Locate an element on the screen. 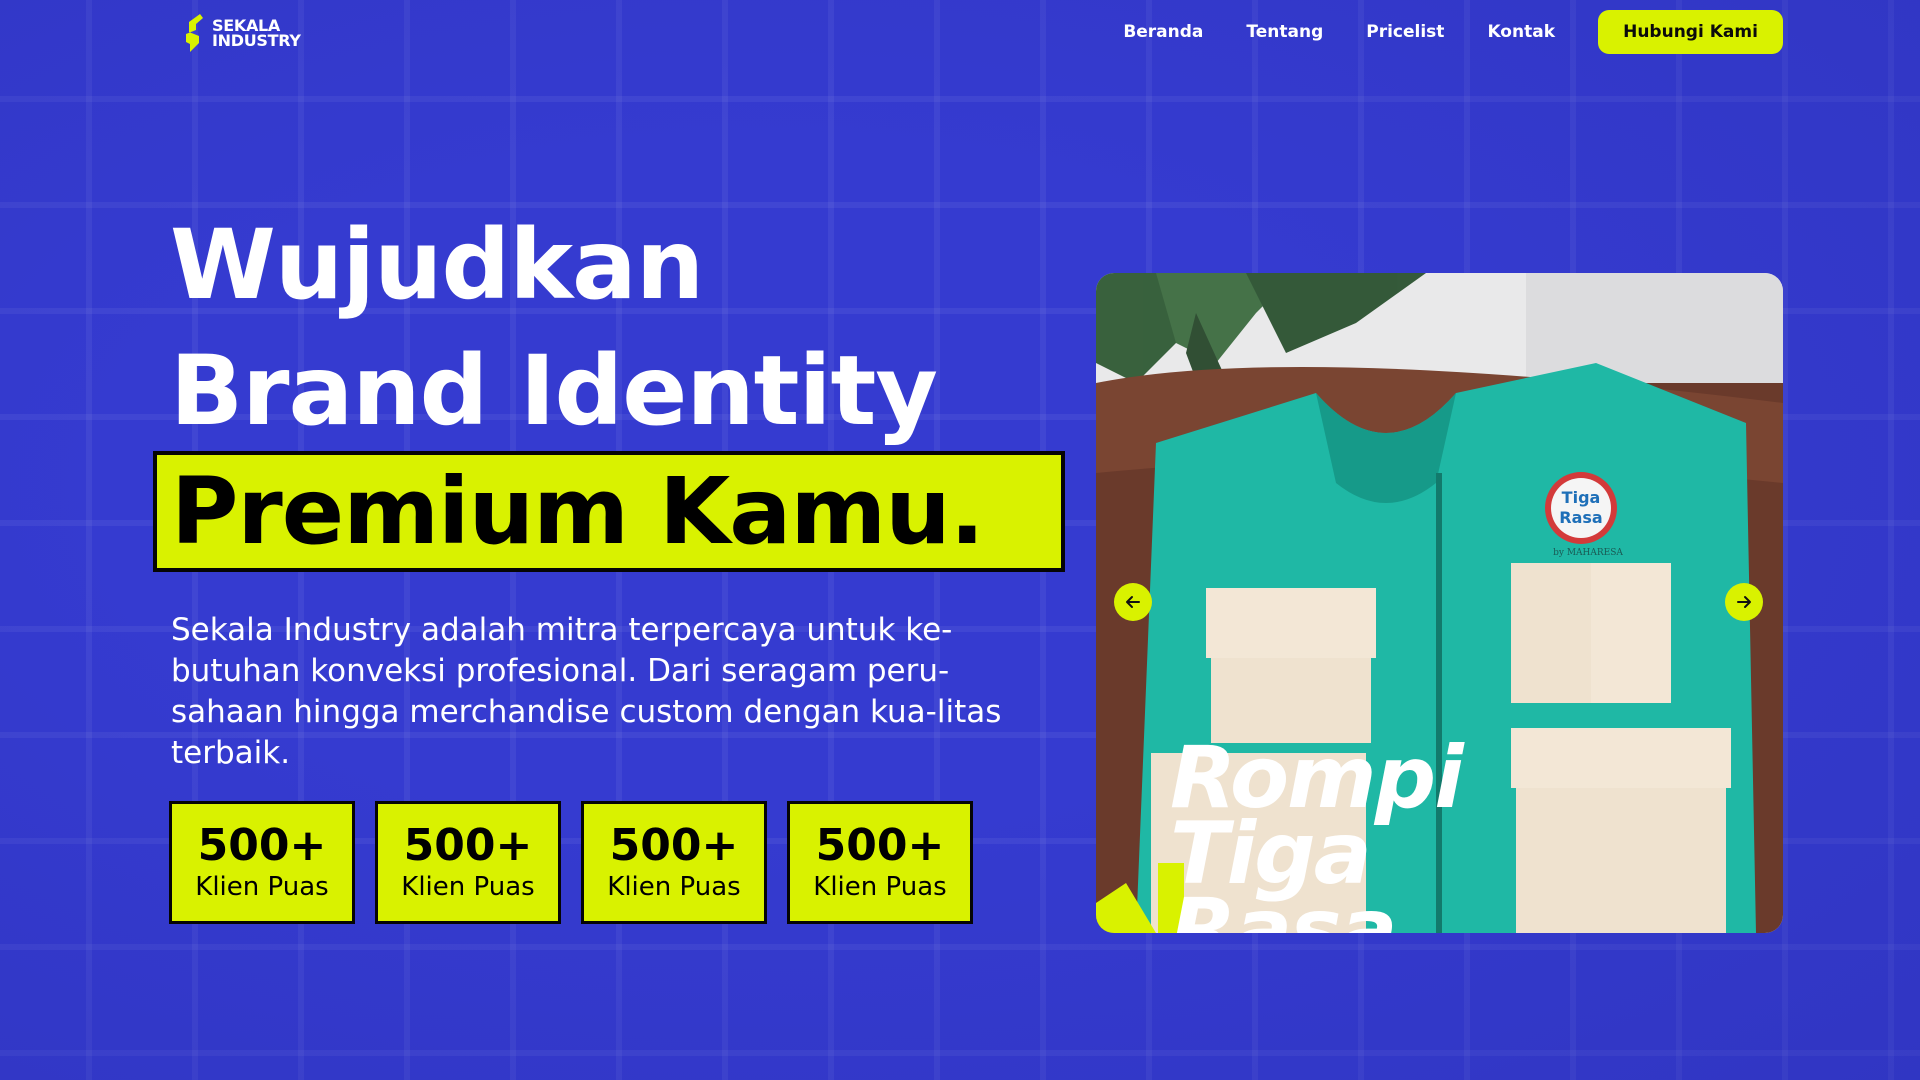 The image size is (1920, 1080). logo-line2: INDUSTRY is located at coordinates (256, 40).